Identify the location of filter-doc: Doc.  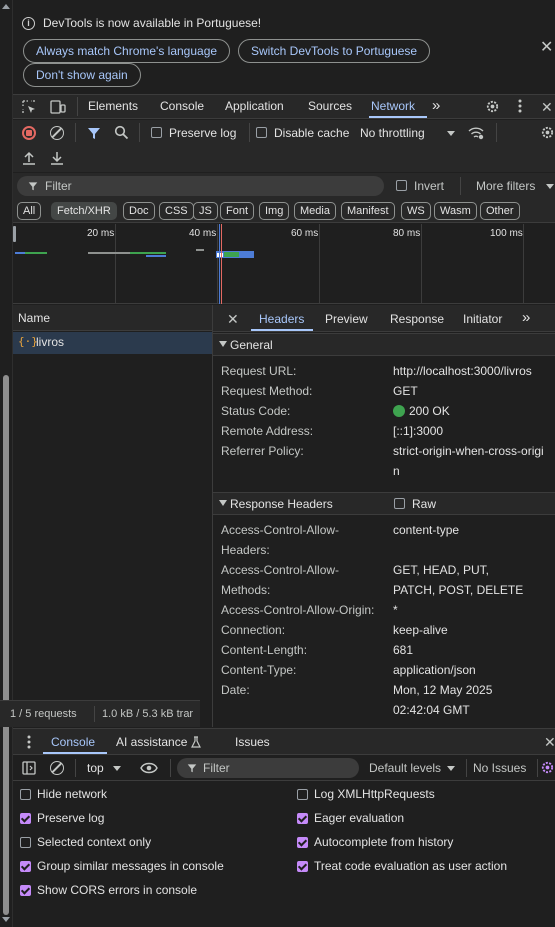
(139, 211).